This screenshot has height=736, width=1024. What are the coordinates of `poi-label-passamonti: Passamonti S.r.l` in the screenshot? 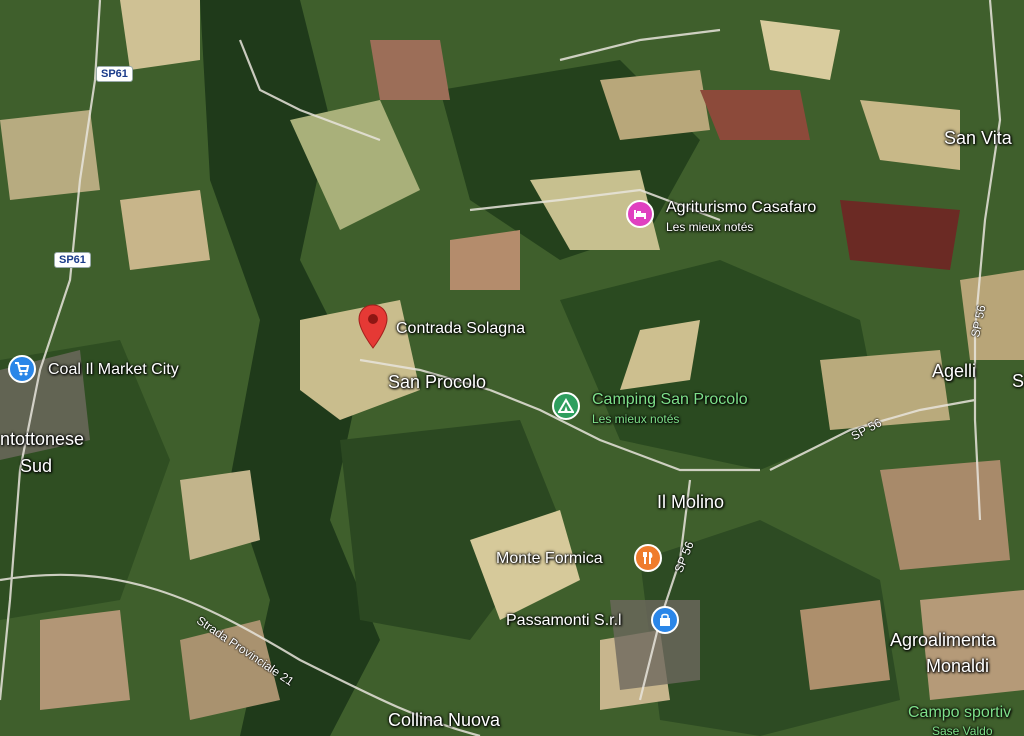 It's located at (564, 621).